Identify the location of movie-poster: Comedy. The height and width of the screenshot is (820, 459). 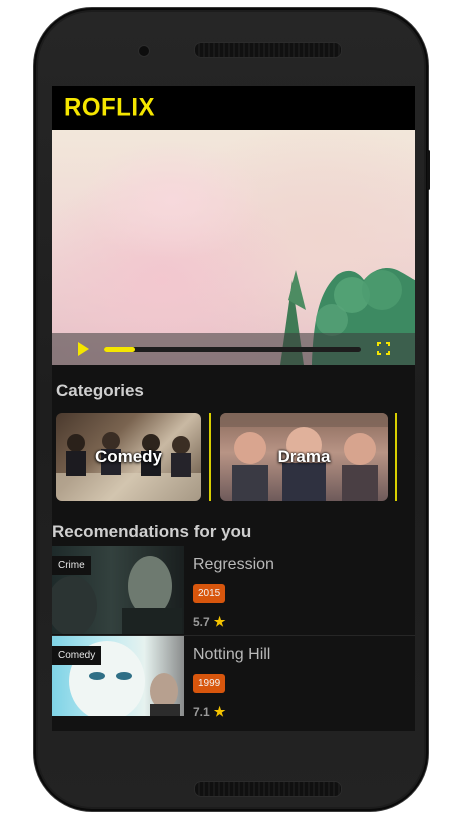
(118, 676).